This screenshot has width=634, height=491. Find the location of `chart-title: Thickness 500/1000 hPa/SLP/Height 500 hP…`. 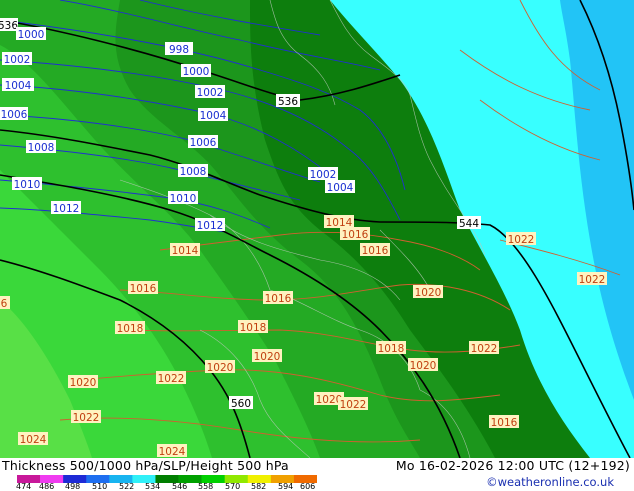

chart-title: Thickness 500/1000 hPa/SLP/Height 500 hP… is located at coordinates (145, 465).